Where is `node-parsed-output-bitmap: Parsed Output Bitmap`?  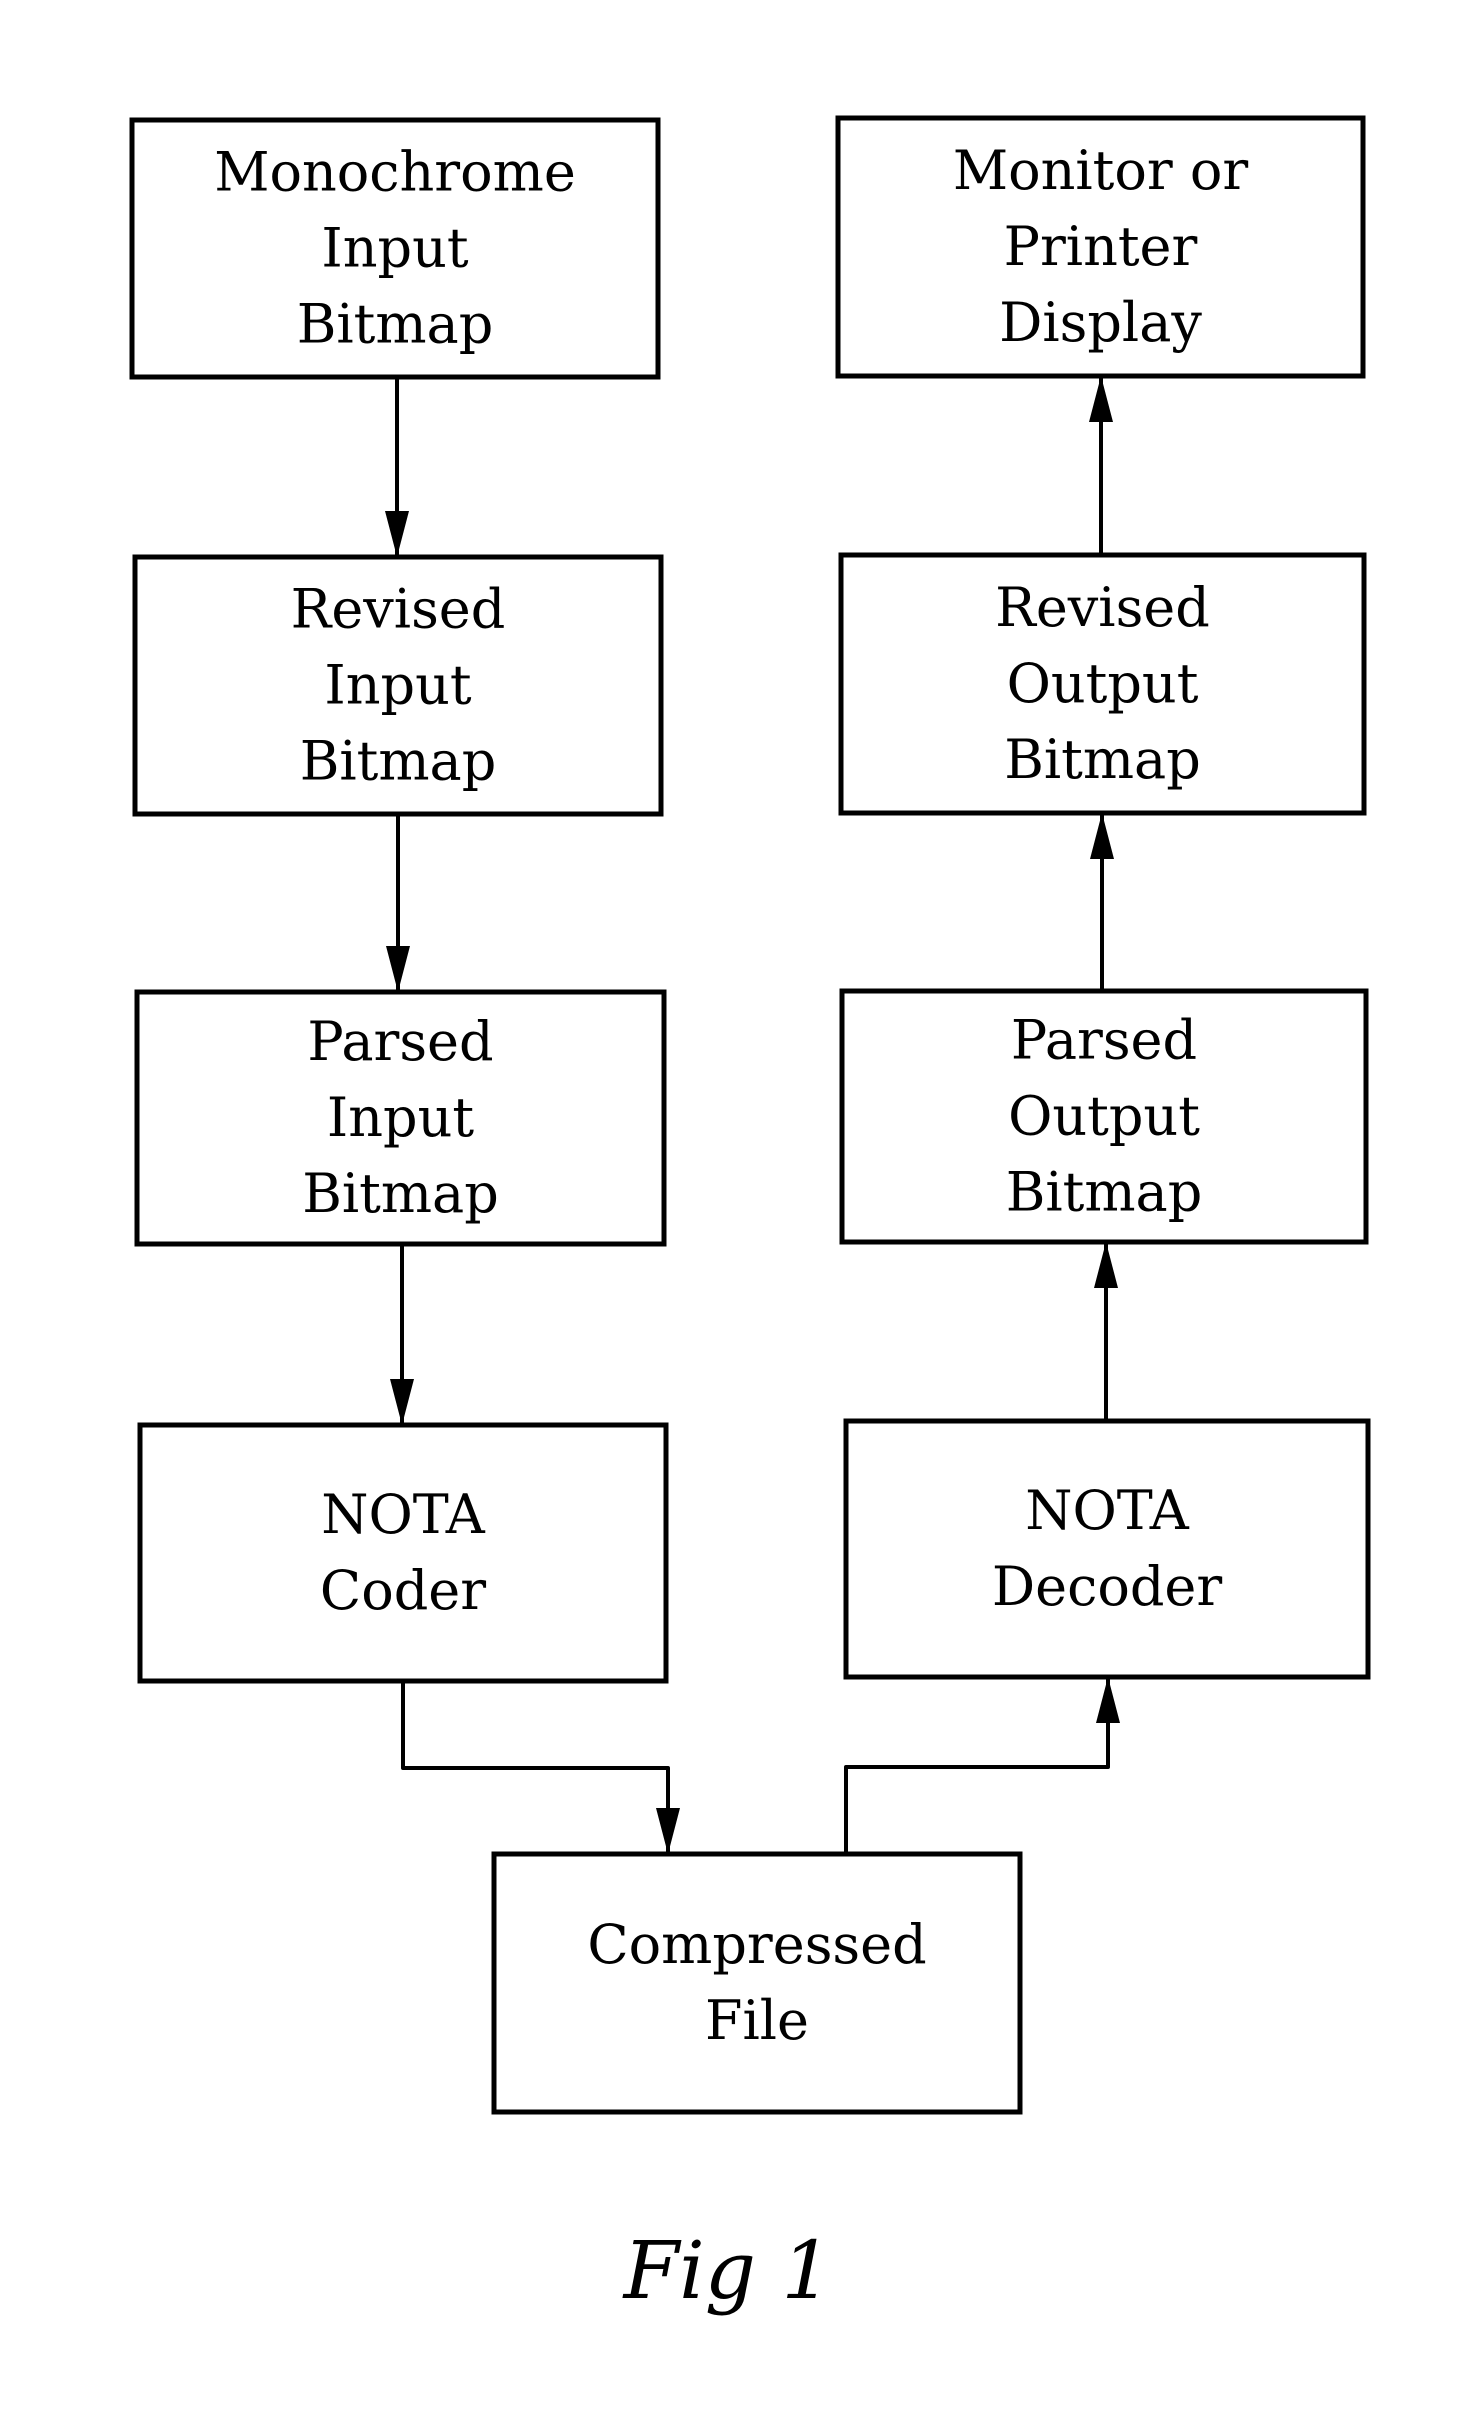 node-parsed-output-bitmap: Parsed Output Bitmap is located at coordinates (1104, 1116).